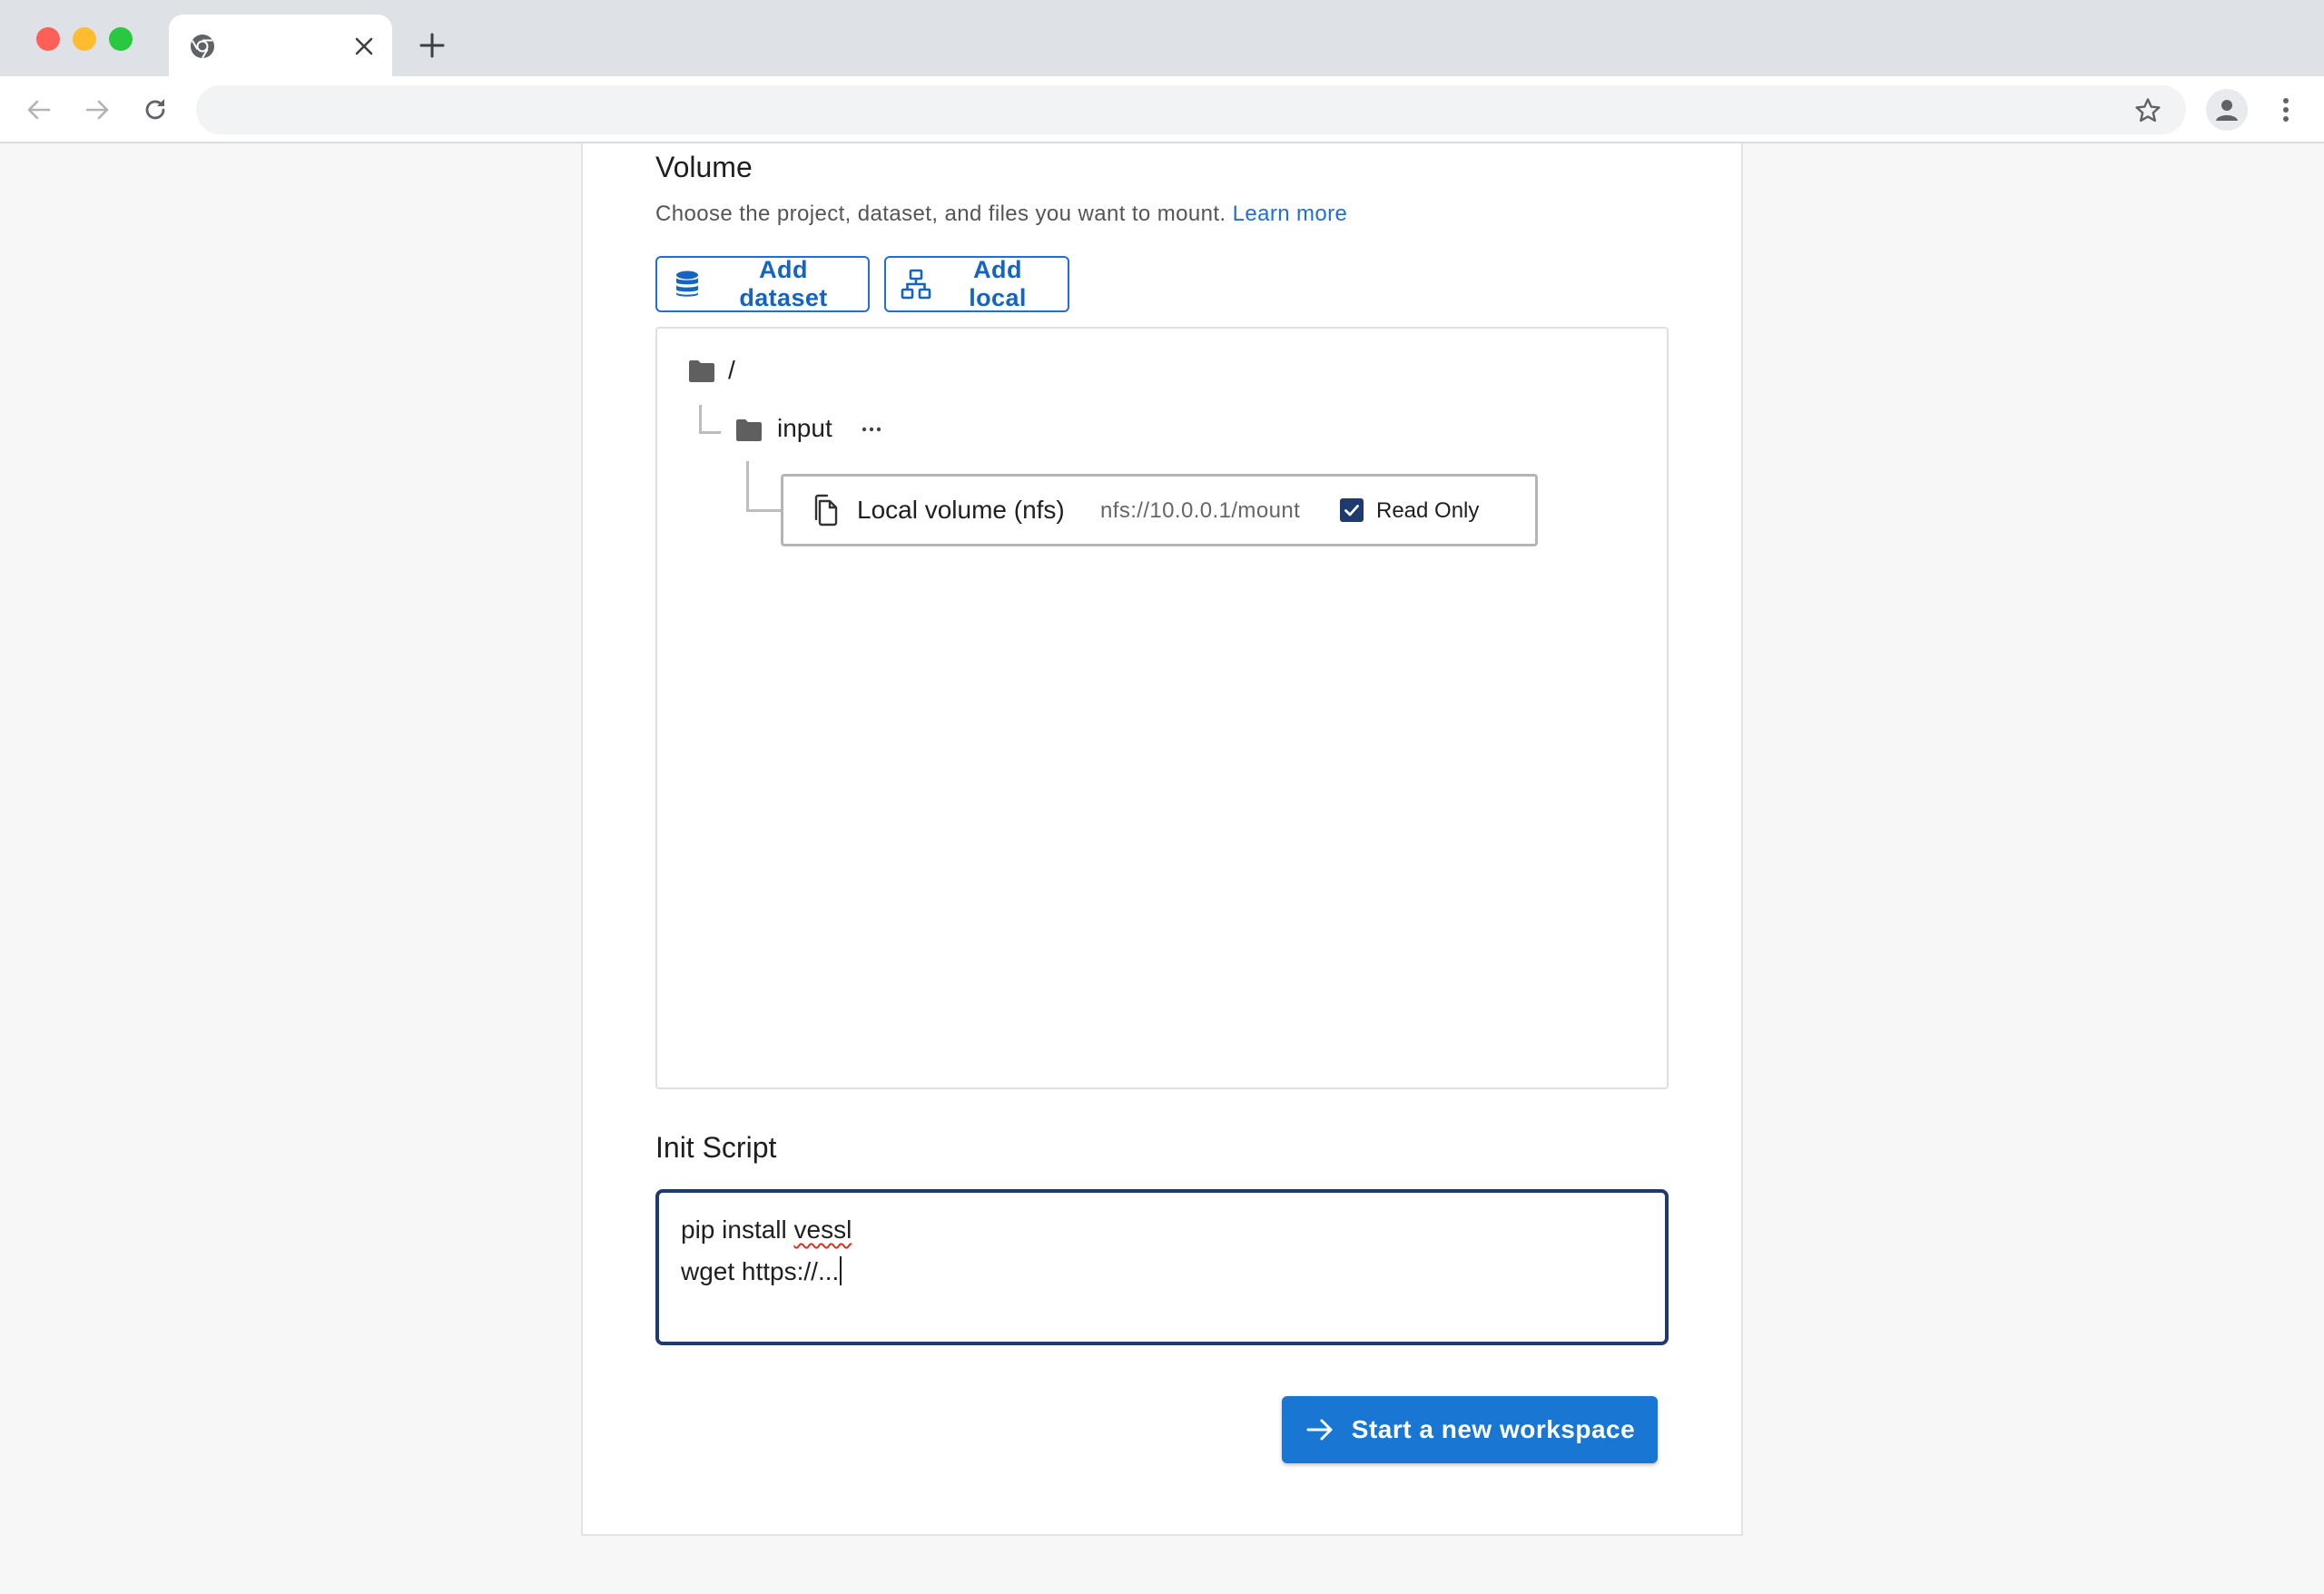 Image resolution: width=2324 pixels, height=1594 pixels. What do you see at coordinates (731, 371) in the screenshot?
I see `tree-root-label: /` at bounding box center [731, 371].